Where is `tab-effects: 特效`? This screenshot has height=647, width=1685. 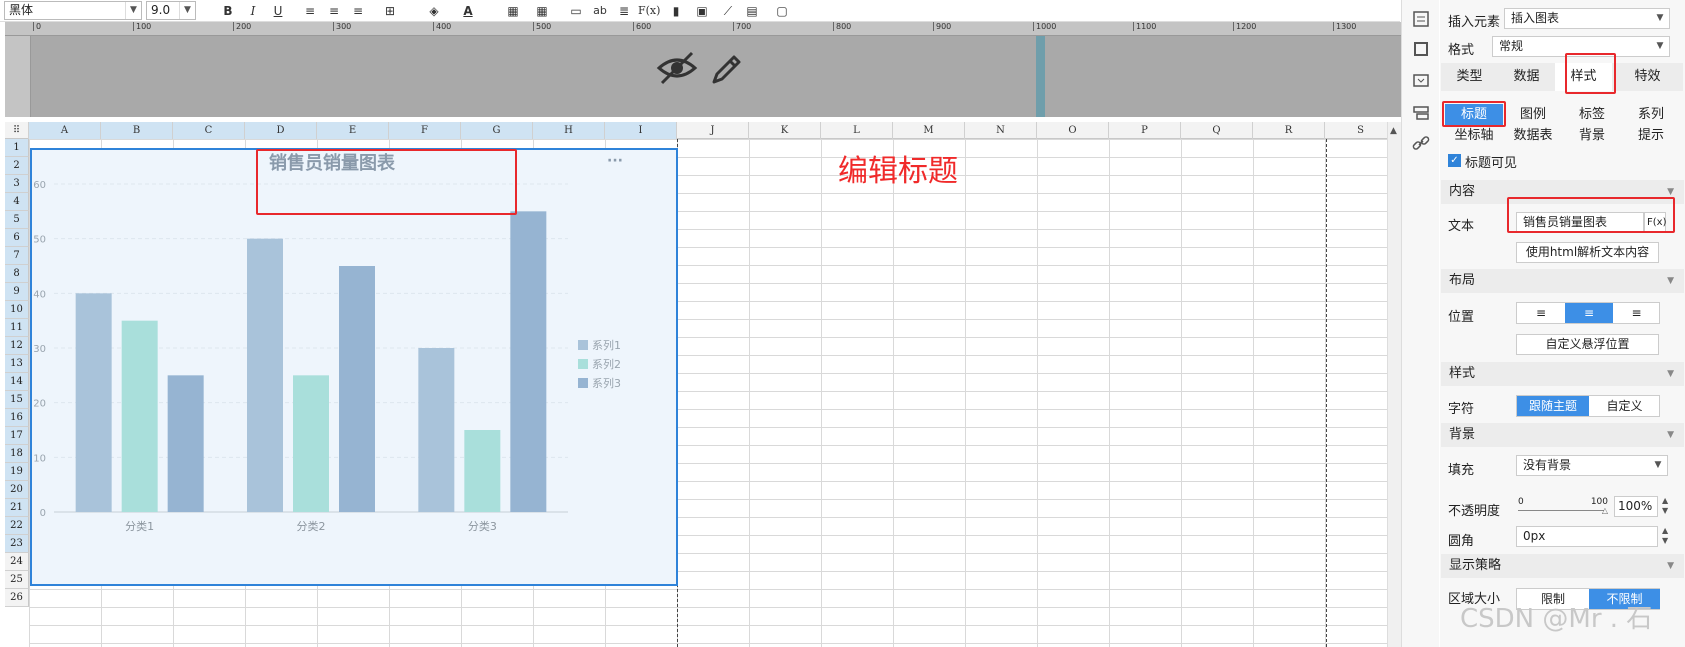
tab-effects: 特效 is located at coordinates (1647, 77).